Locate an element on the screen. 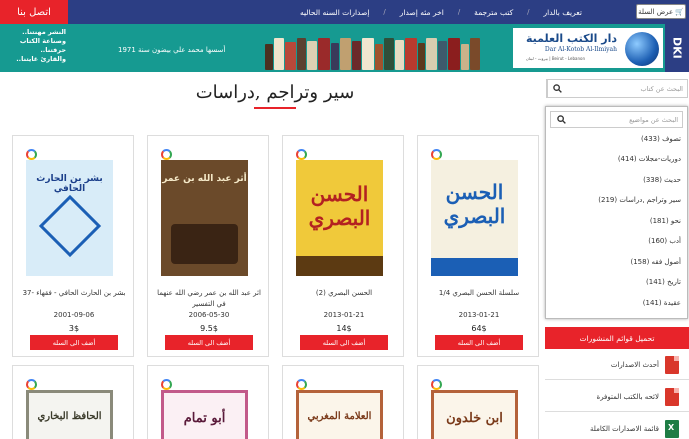  product-card: ابن خلدون is located at coordinates (478, 402).